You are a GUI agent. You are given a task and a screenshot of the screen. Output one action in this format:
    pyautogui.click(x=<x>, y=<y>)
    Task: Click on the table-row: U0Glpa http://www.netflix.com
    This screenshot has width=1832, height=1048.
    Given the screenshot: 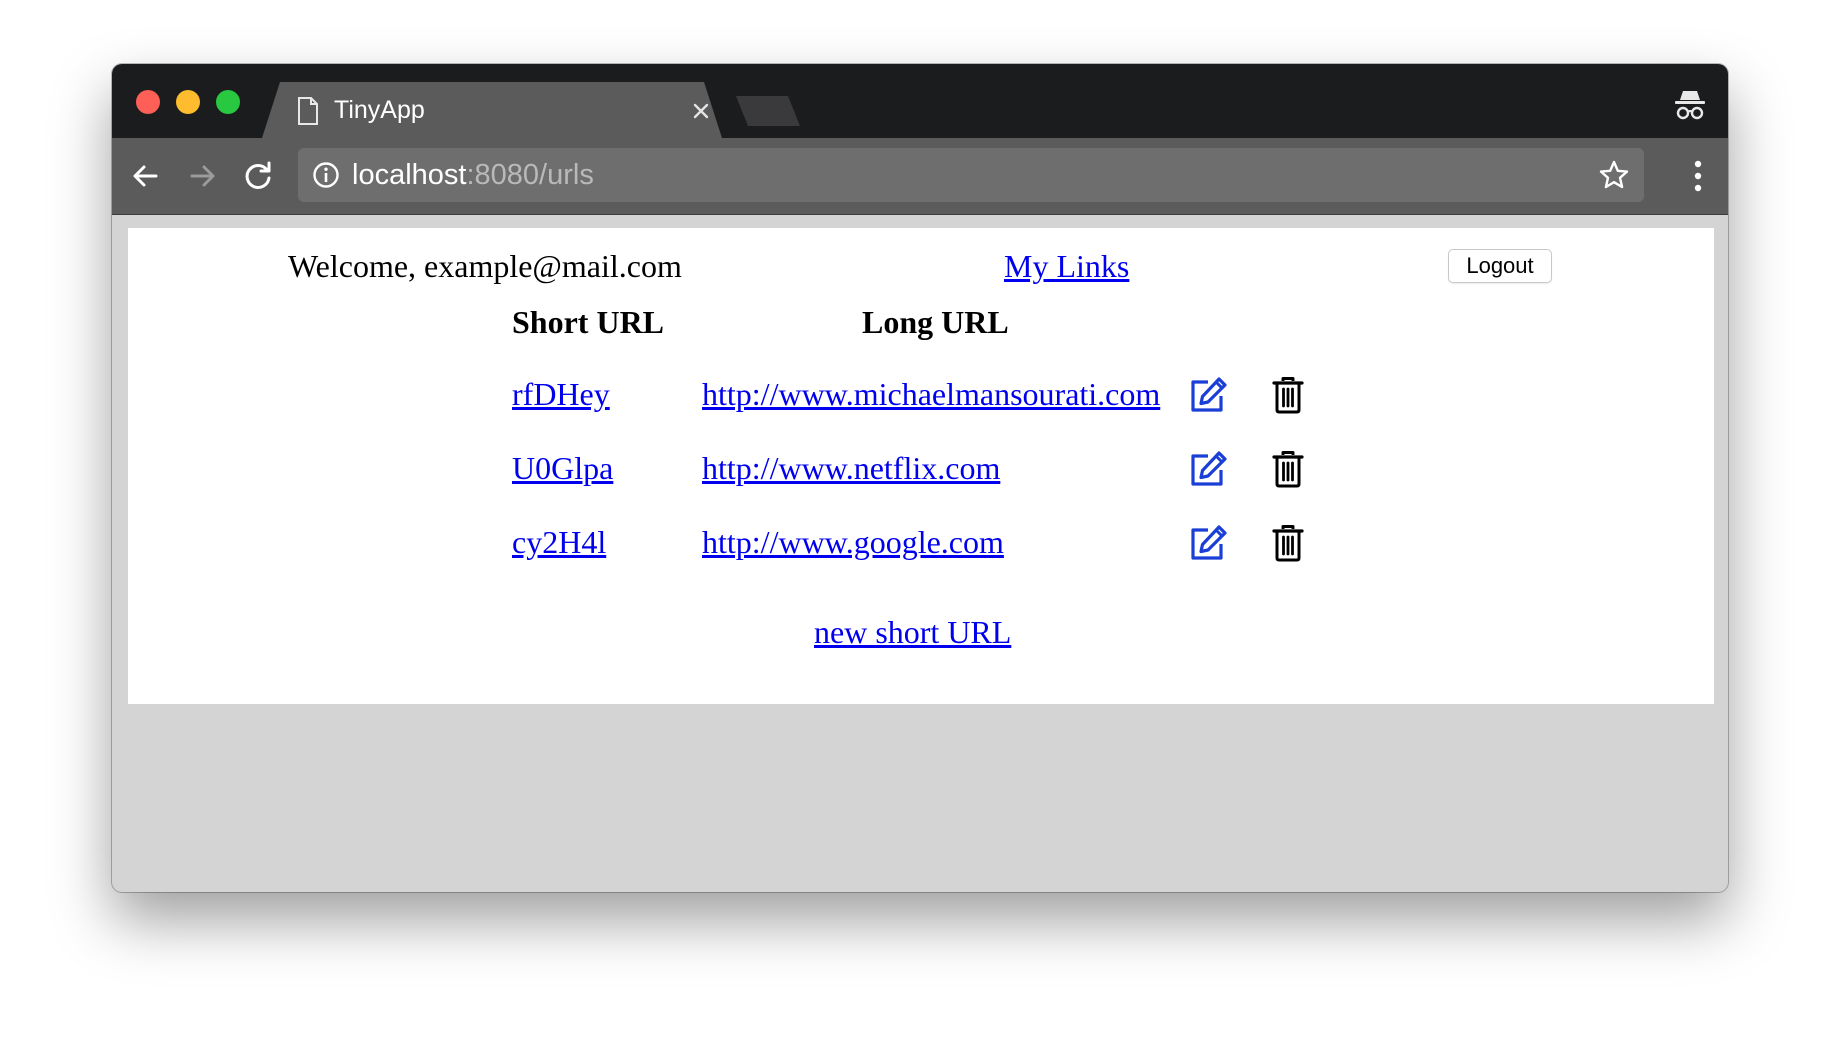 What is the action you would take?
    pyautogui.click(x=921, y=478)
    